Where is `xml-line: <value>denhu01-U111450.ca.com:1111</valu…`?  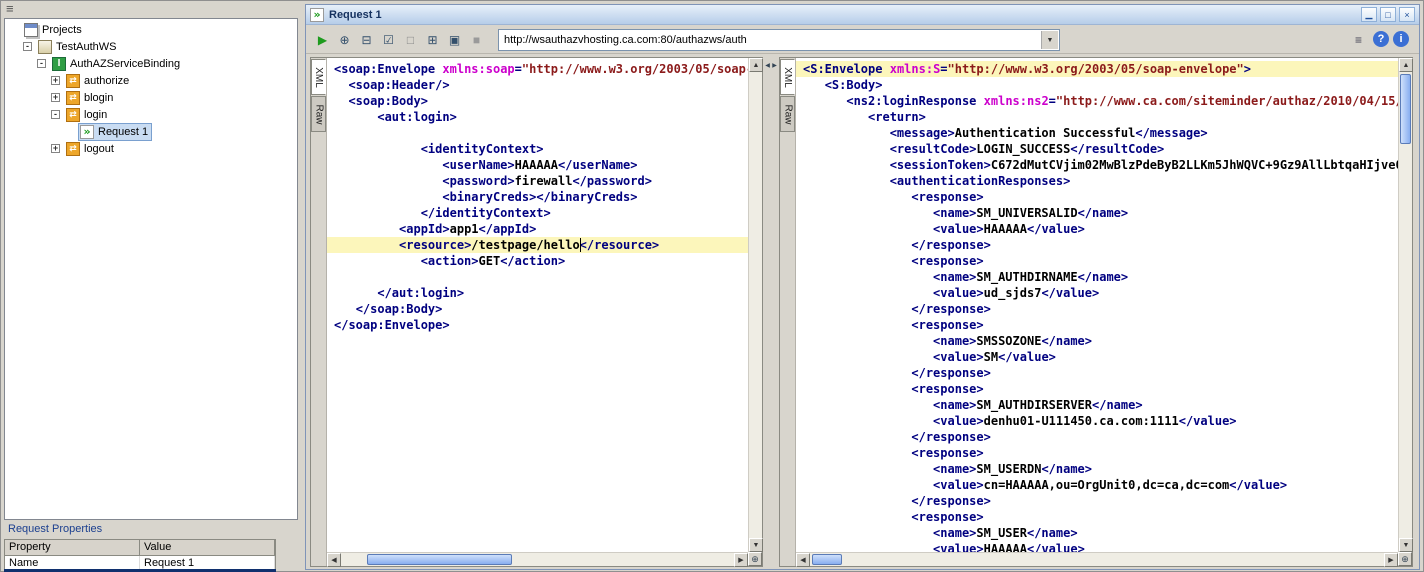
xml-line: <value>denhu01-U111450.ca.com:1111</valu… is located at coordinates (1085, 421).